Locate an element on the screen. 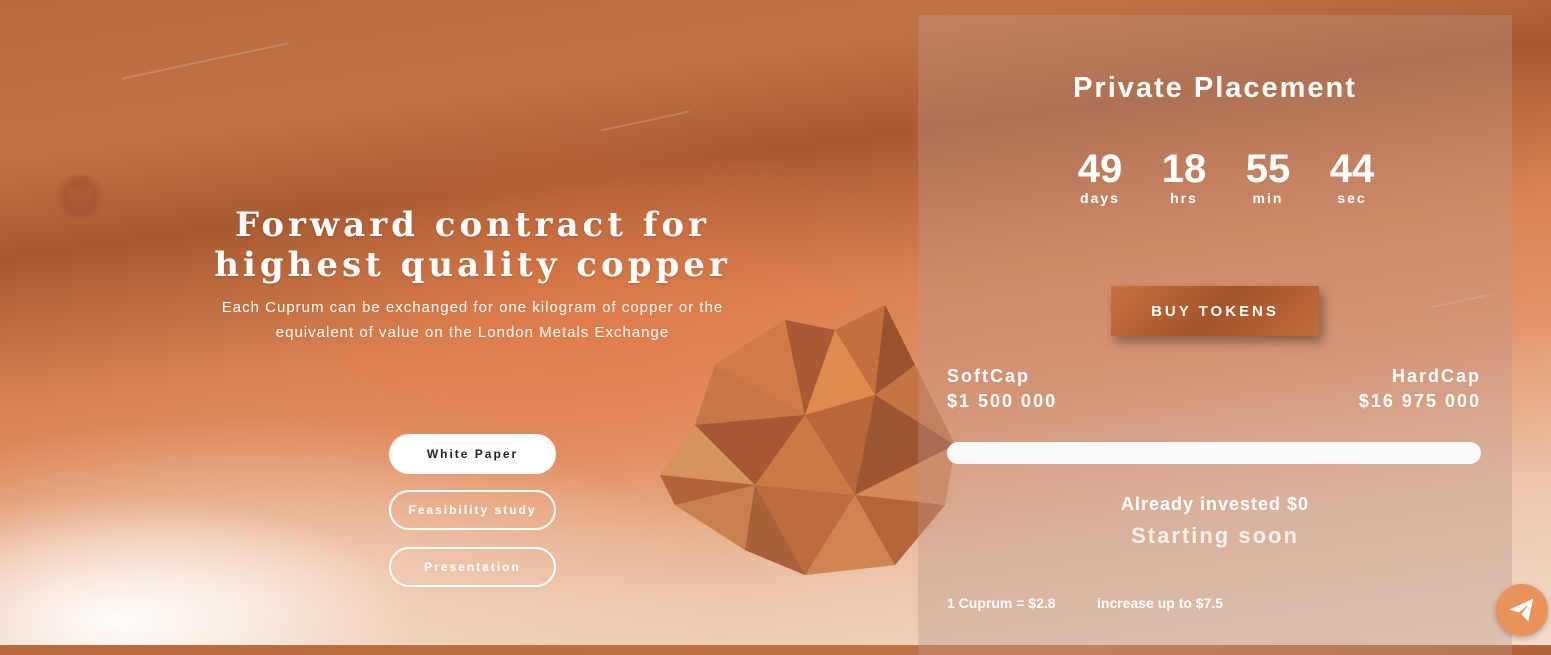  countdown-days-value: 49 is located at coordinates (1100, 169).